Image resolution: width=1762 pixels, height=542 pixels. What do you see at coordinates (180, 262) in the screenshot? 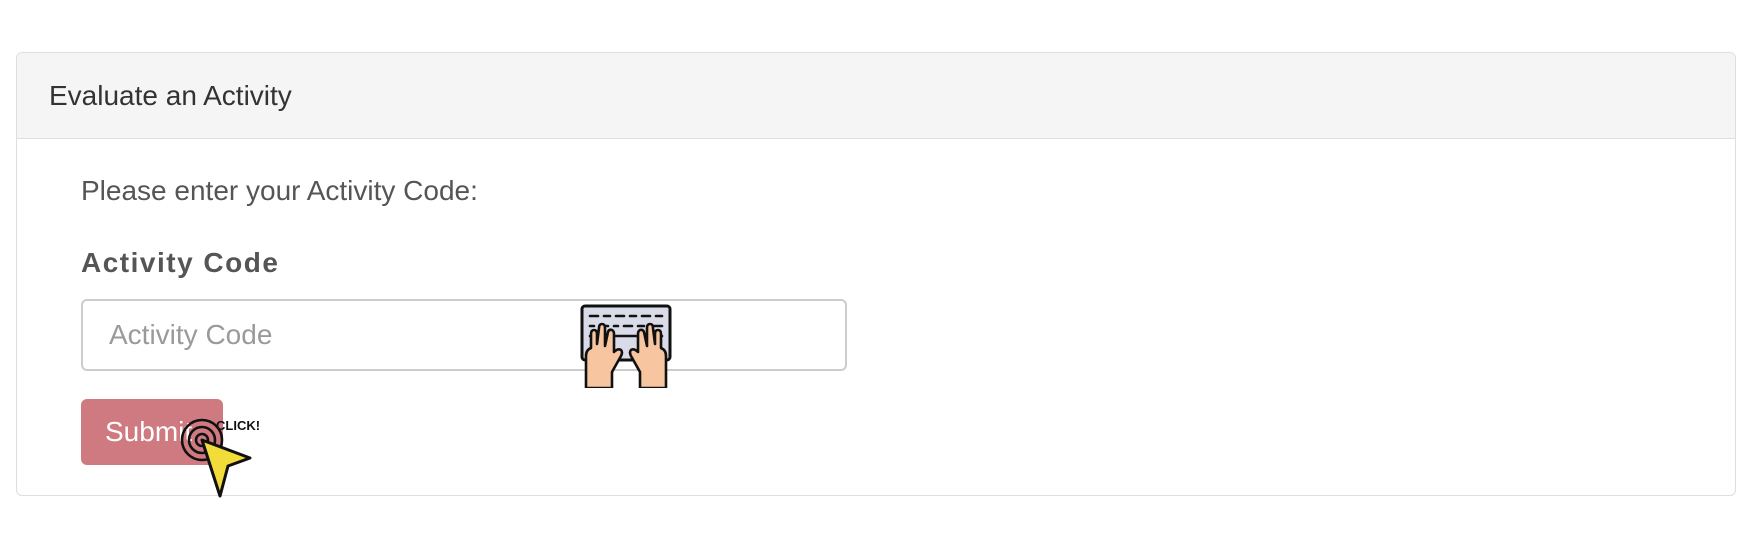
I see `activity-code-label: Activity Code` at bounding box center [180, 262].